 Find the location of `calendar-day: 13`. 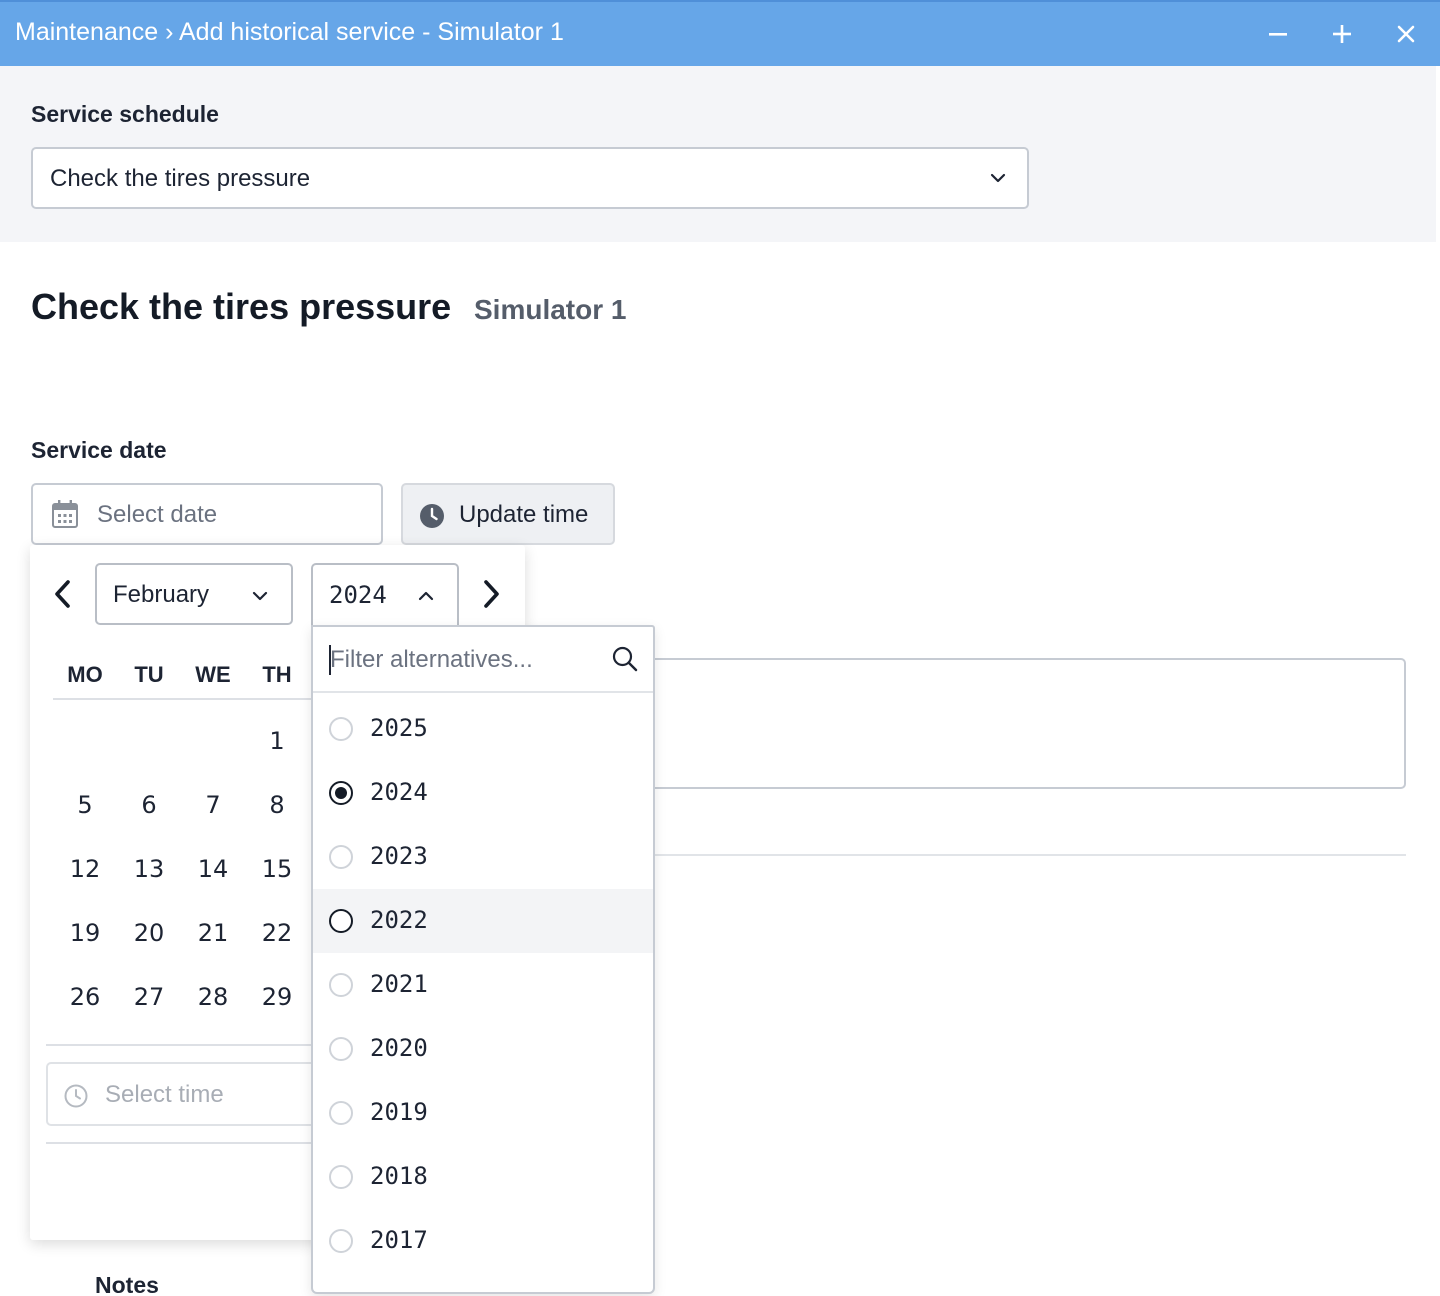

calendar-day: 13 is located at coordinates (149, 869).